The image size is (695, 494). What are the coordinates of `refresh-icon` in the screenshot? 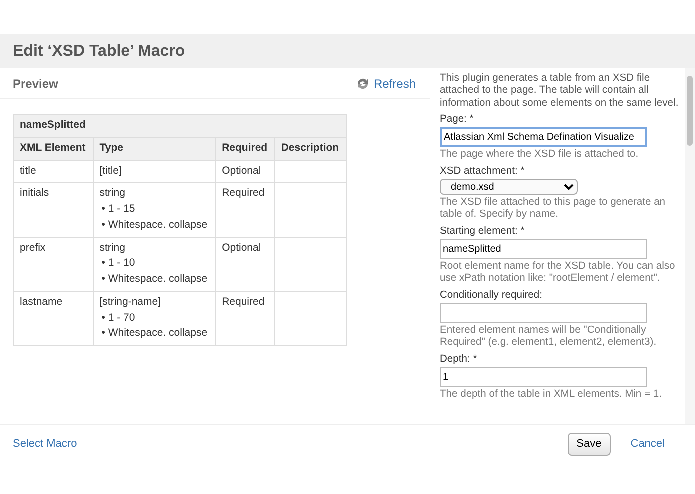 It's located at (363, 84).